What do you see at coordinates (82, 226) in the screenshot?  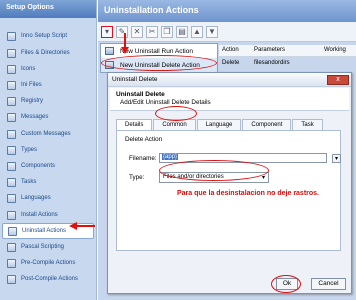 I see `sidebar-arrow-icon` at bounding box center [82, 226].